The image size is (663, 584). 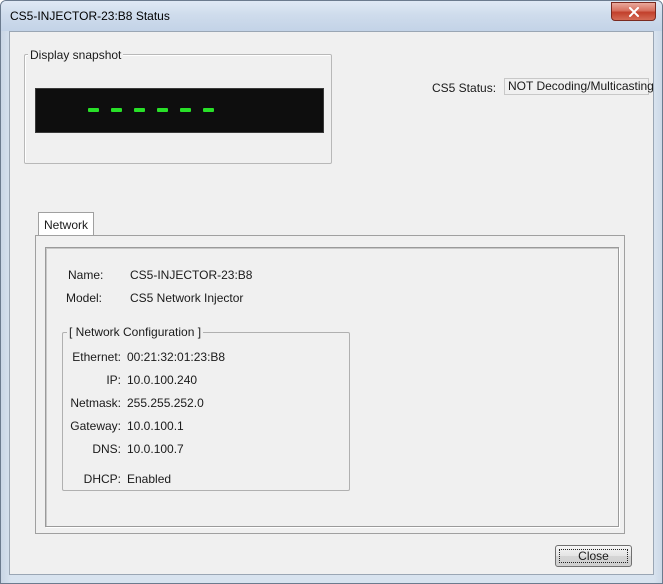 What do you see at coordinates (155, 426) in the screenshot?
I see `gateway-value: 10.0.100.1` at bounding box center [155, 426].